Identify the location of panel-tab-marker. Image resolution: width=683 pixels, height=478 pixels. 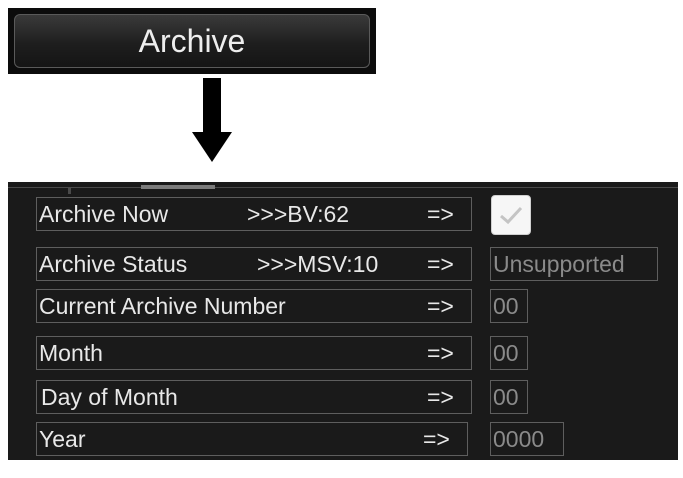
(69, 190).